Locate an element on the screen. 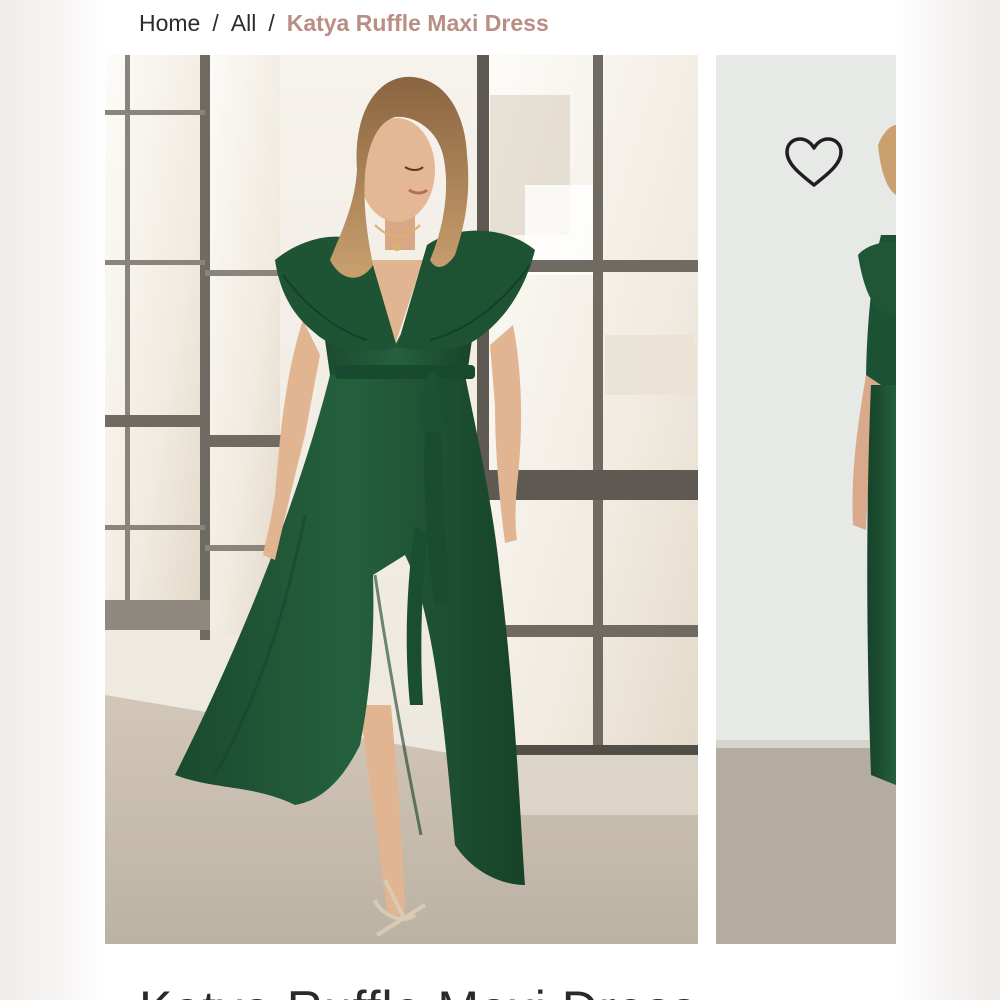 Image resolution: width=1000 pixels, height=1000 pixels. wishlist-button is located at coordinates (814, 162).